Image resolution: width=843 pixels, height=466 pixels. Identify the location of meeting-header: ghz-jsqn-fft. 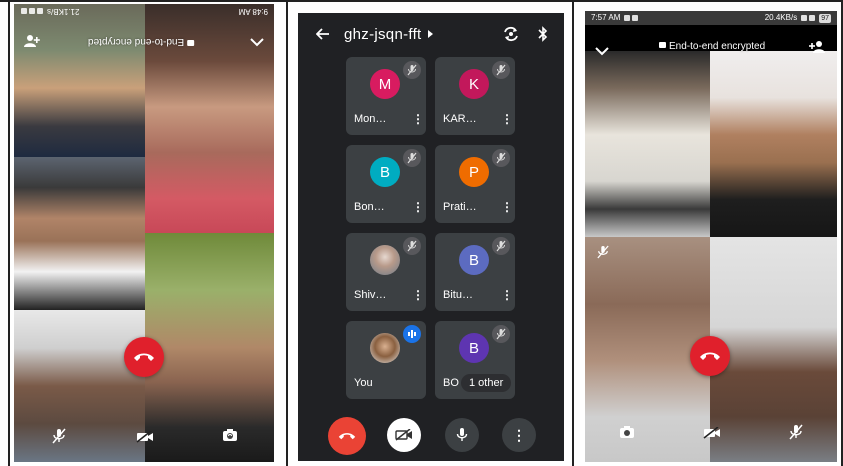
(431, 34).